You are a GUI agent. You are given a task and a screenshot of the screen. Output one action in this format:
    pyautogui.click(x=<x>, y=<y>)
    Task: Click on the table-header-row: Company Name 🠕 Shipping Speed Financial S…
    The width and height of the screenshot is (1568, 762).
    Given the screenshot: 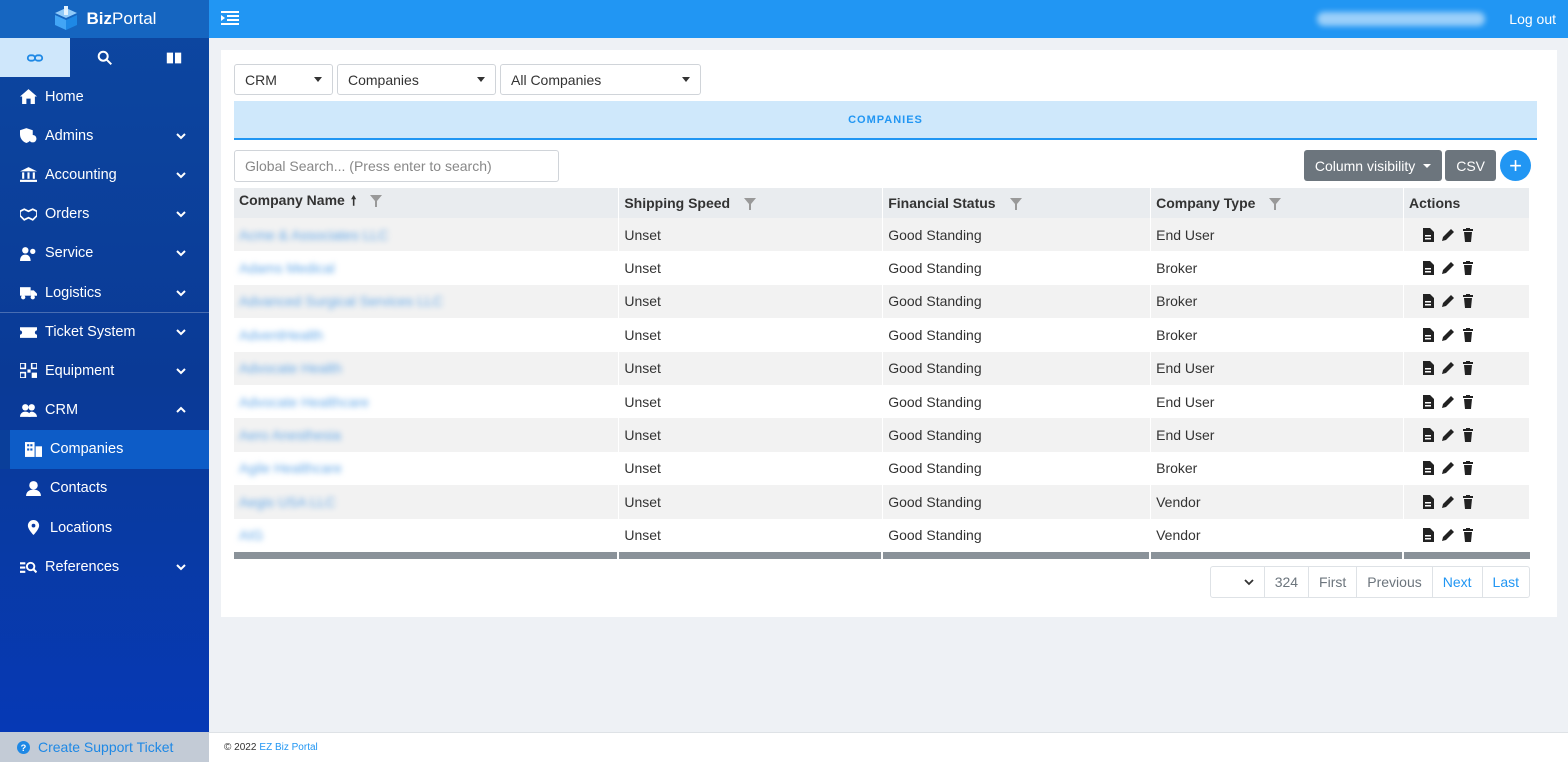 What is the action you would take?
    pyautogui.click(x=882, y=203)
    